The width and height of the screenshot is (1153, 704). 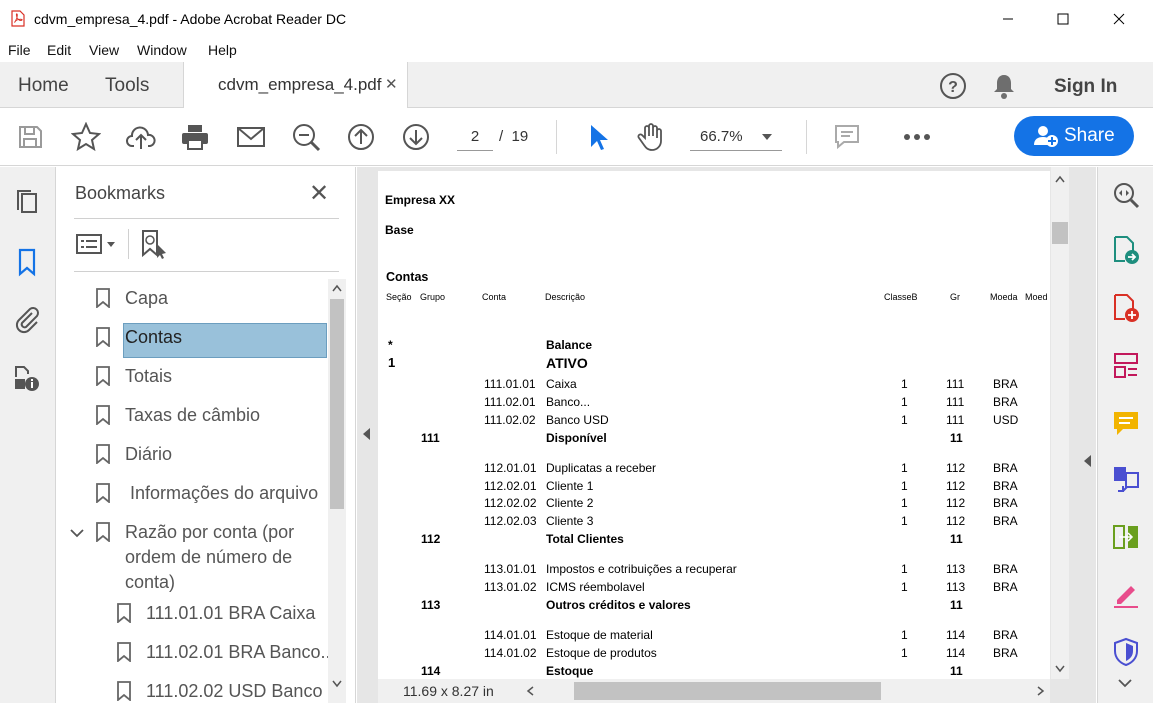 What do you see at coordinates (1126, 308) in the screenshot?
I see `create-pdf-icon` at bounding box center [1126, 308].